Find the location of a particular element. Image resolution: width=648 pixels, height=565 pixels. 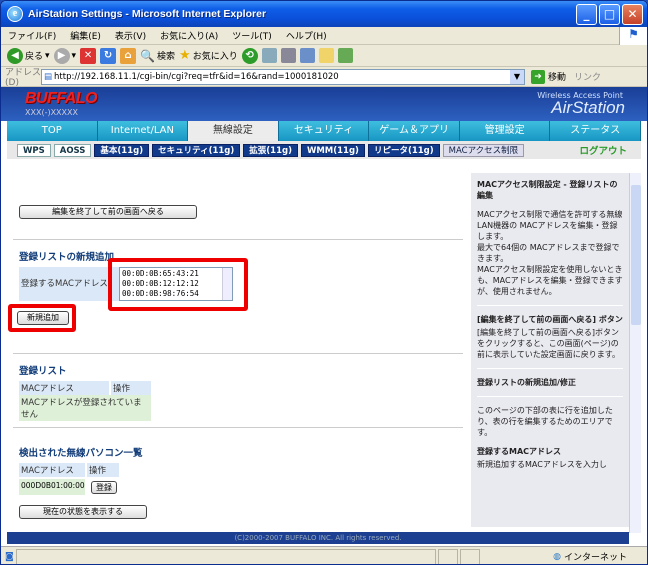

subnav-mac-access: MACアクセス制限 is located at coordinates (483, 150).